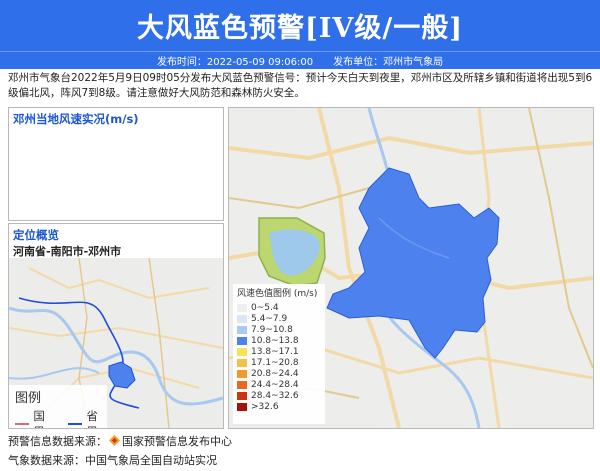 This screenshot has height=471, width=600. I want to click on publisher: 发布单位：邓州市气象局, so click(388, 62).